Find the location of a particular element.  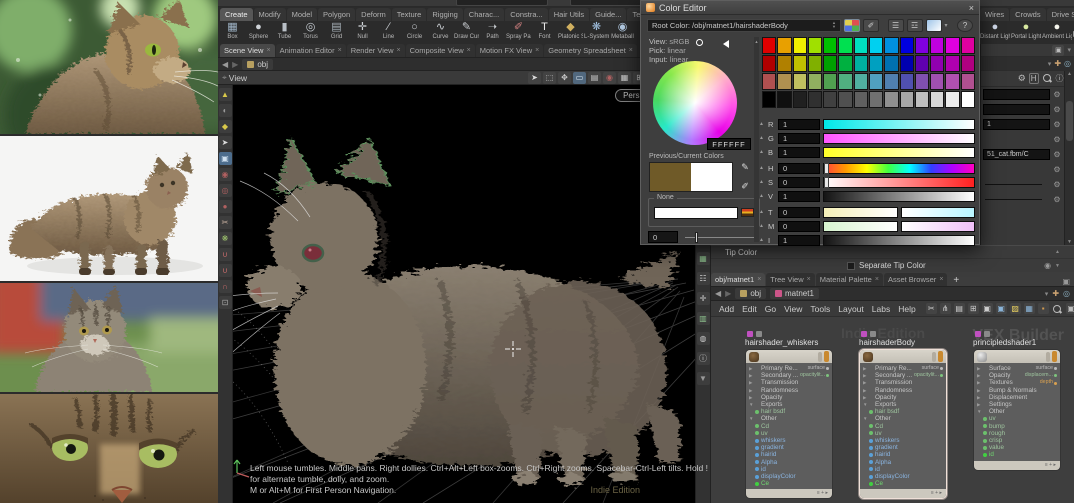

parameter-row: 51_cat.fbm/C ⚙ is located at coordinates (1022, 154).